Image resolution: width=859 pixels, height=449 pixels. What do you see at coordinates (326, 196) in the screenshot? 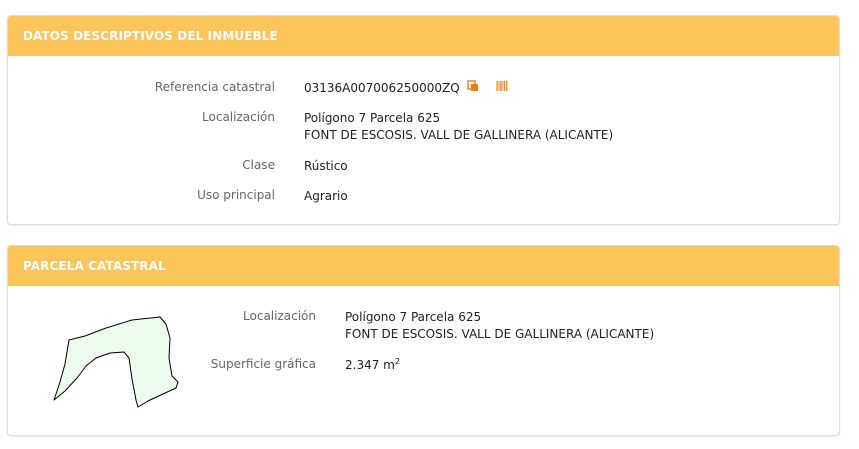
I see `main-use-value: Agrario` at bounding box center [326, 196].